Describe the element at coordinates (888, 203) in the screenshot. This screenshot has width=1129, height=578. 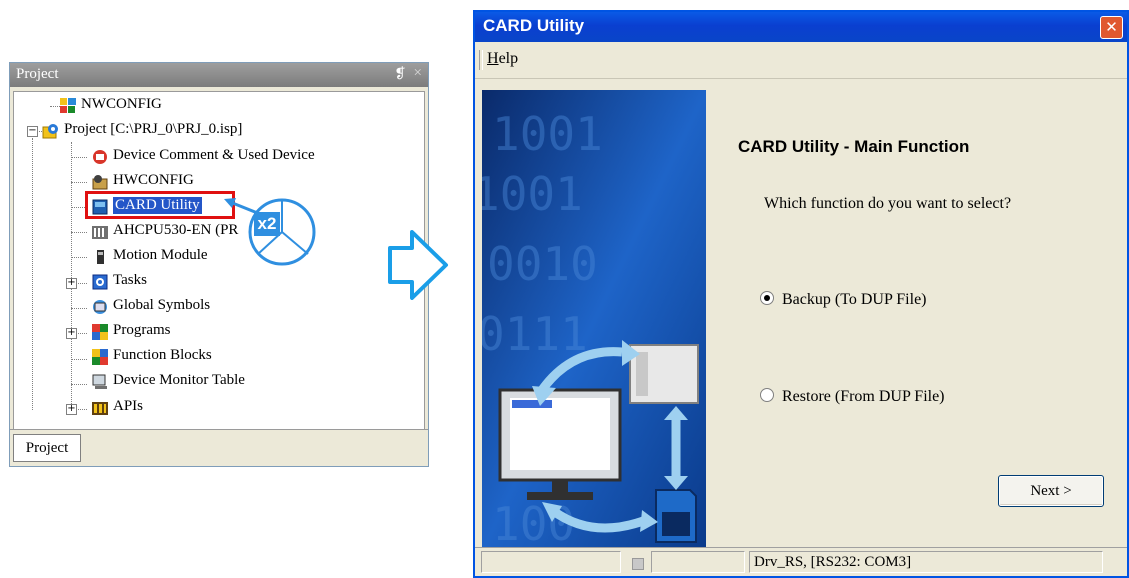
I see `question-text: Which function do you want to select?` at that location.